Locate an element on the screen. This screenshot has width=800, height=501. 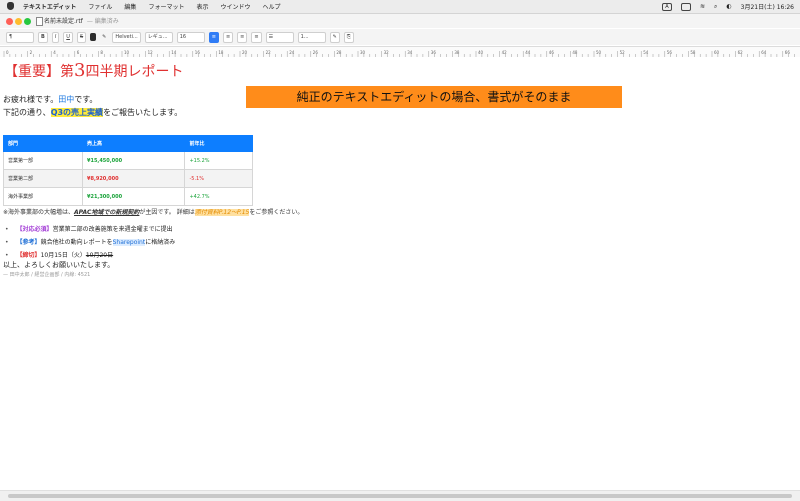
bullet-text: 競合他社の動向レポートを is located at coordinates (76, 242).